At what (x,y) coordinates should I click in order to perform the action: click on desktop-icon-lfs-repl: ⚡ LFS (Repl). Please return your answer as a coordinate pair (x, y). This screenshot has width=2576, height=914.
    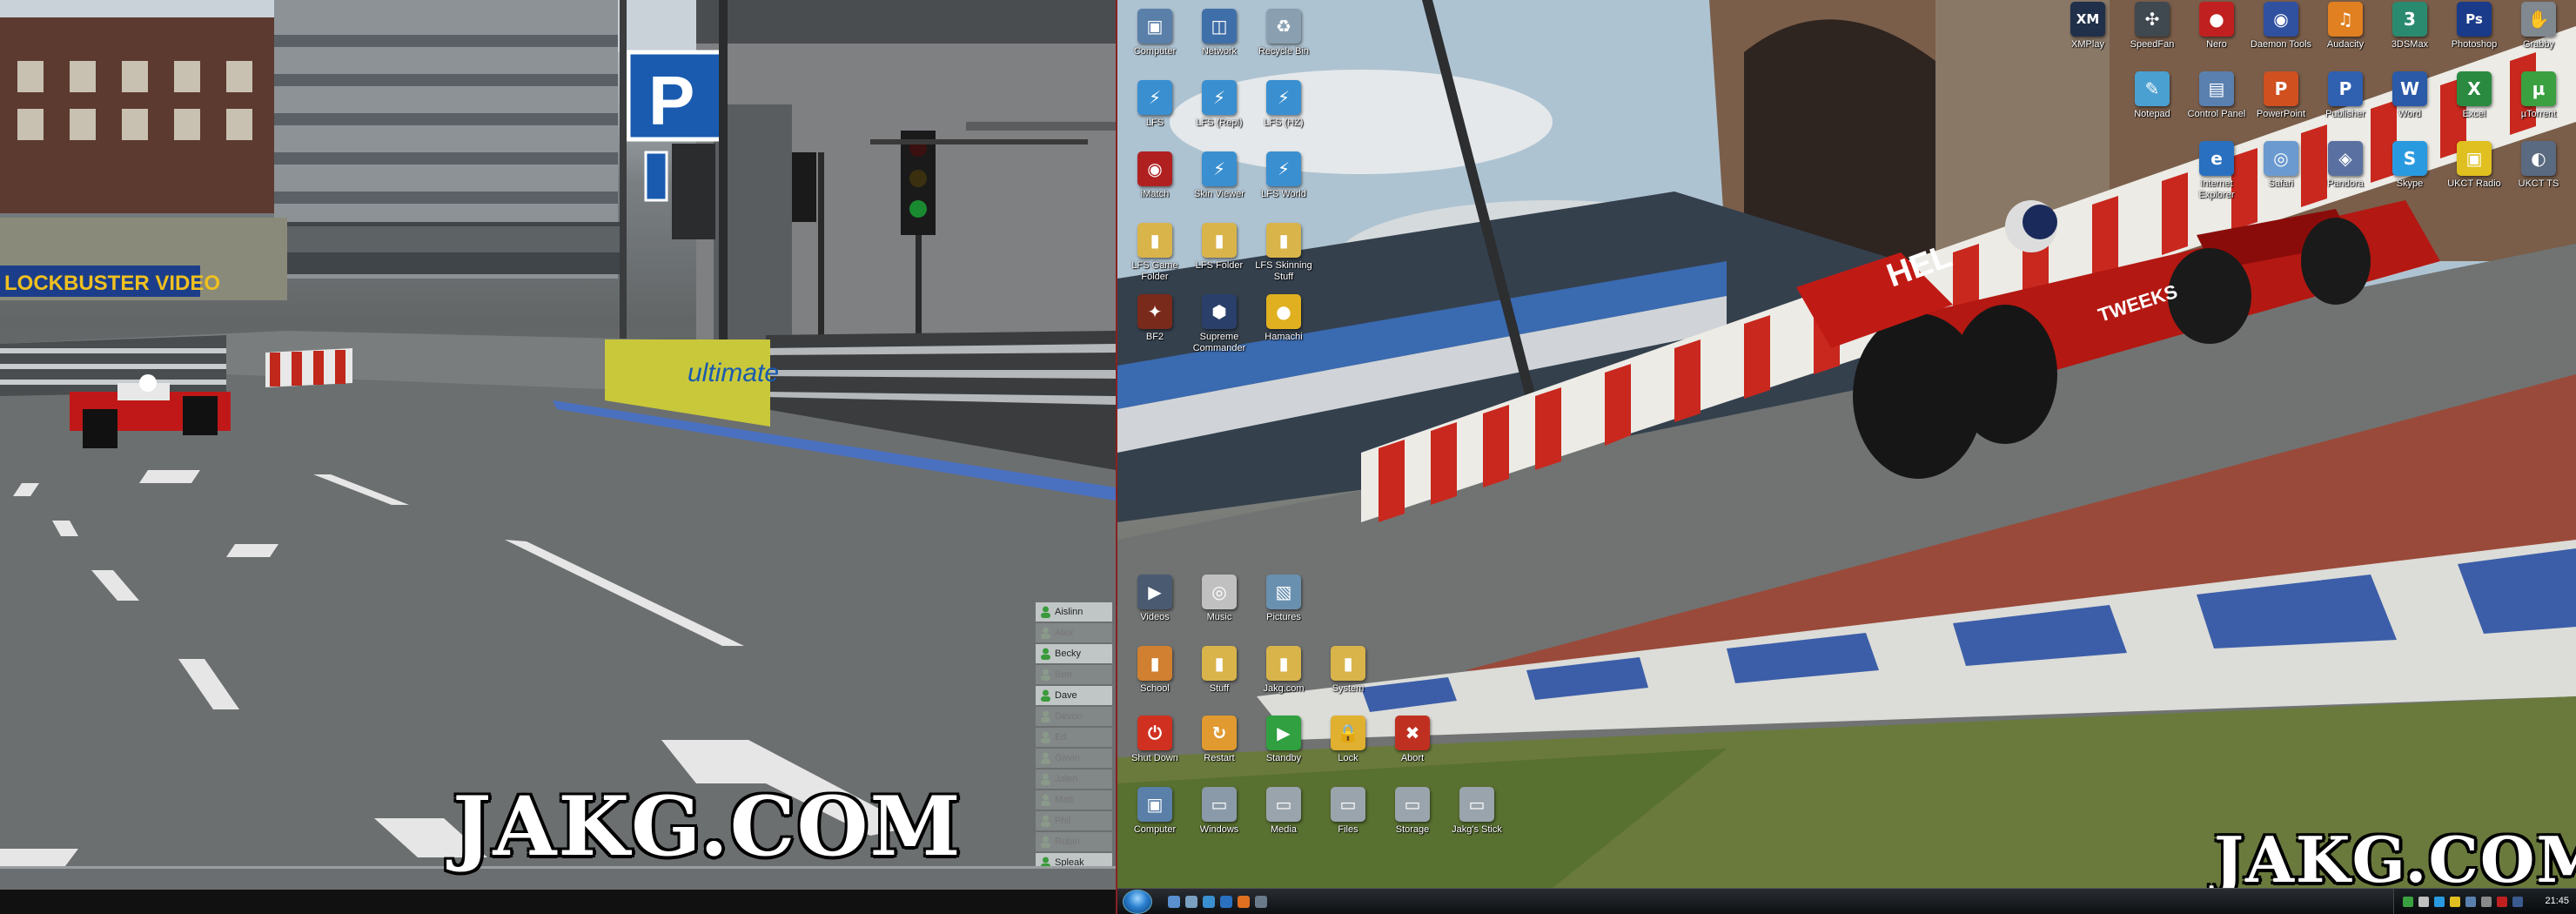
    Looking at the image, I should click on (1219, 104).